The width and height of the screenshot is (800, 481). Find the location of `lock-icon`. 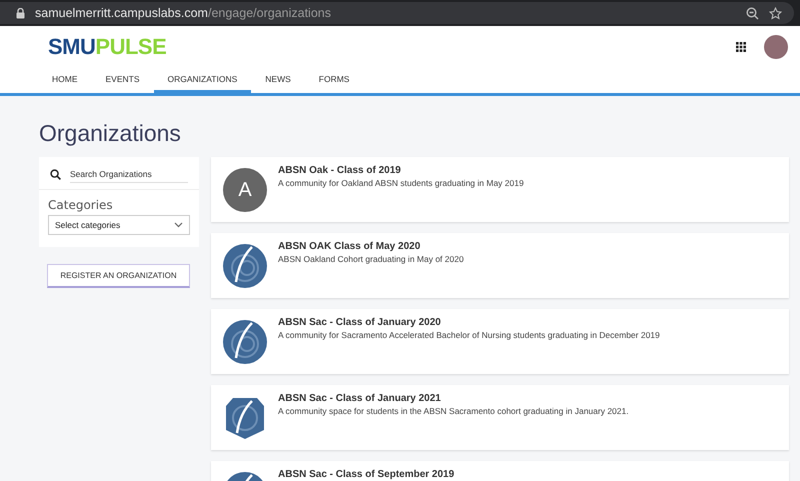

lock-icon is located at coordinates (20, 13).